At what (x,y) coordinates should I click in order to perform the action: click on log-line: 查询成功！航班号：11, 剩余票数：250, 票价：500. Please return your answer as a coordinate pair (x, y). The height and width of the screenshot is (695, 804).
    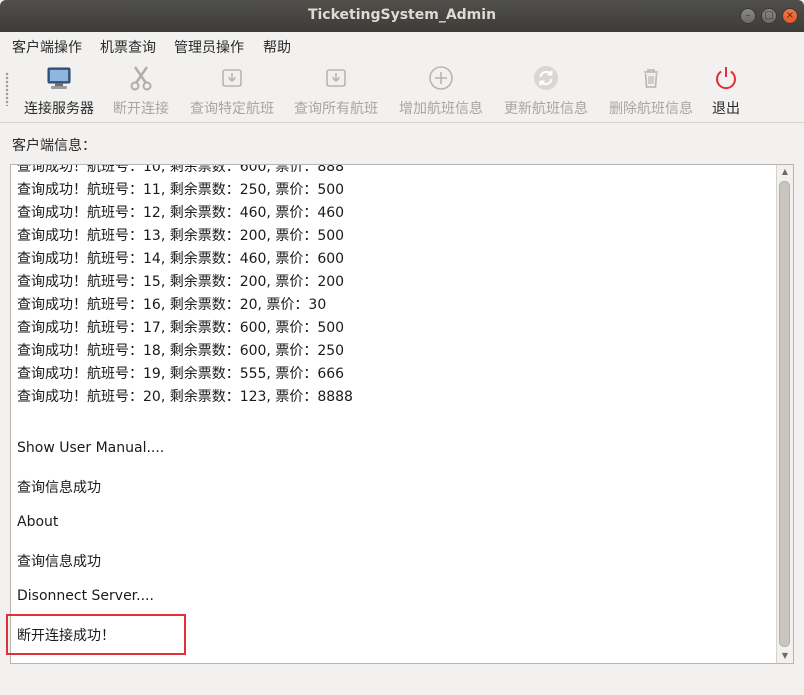
    Looking at the image, I should click on (181, 190).